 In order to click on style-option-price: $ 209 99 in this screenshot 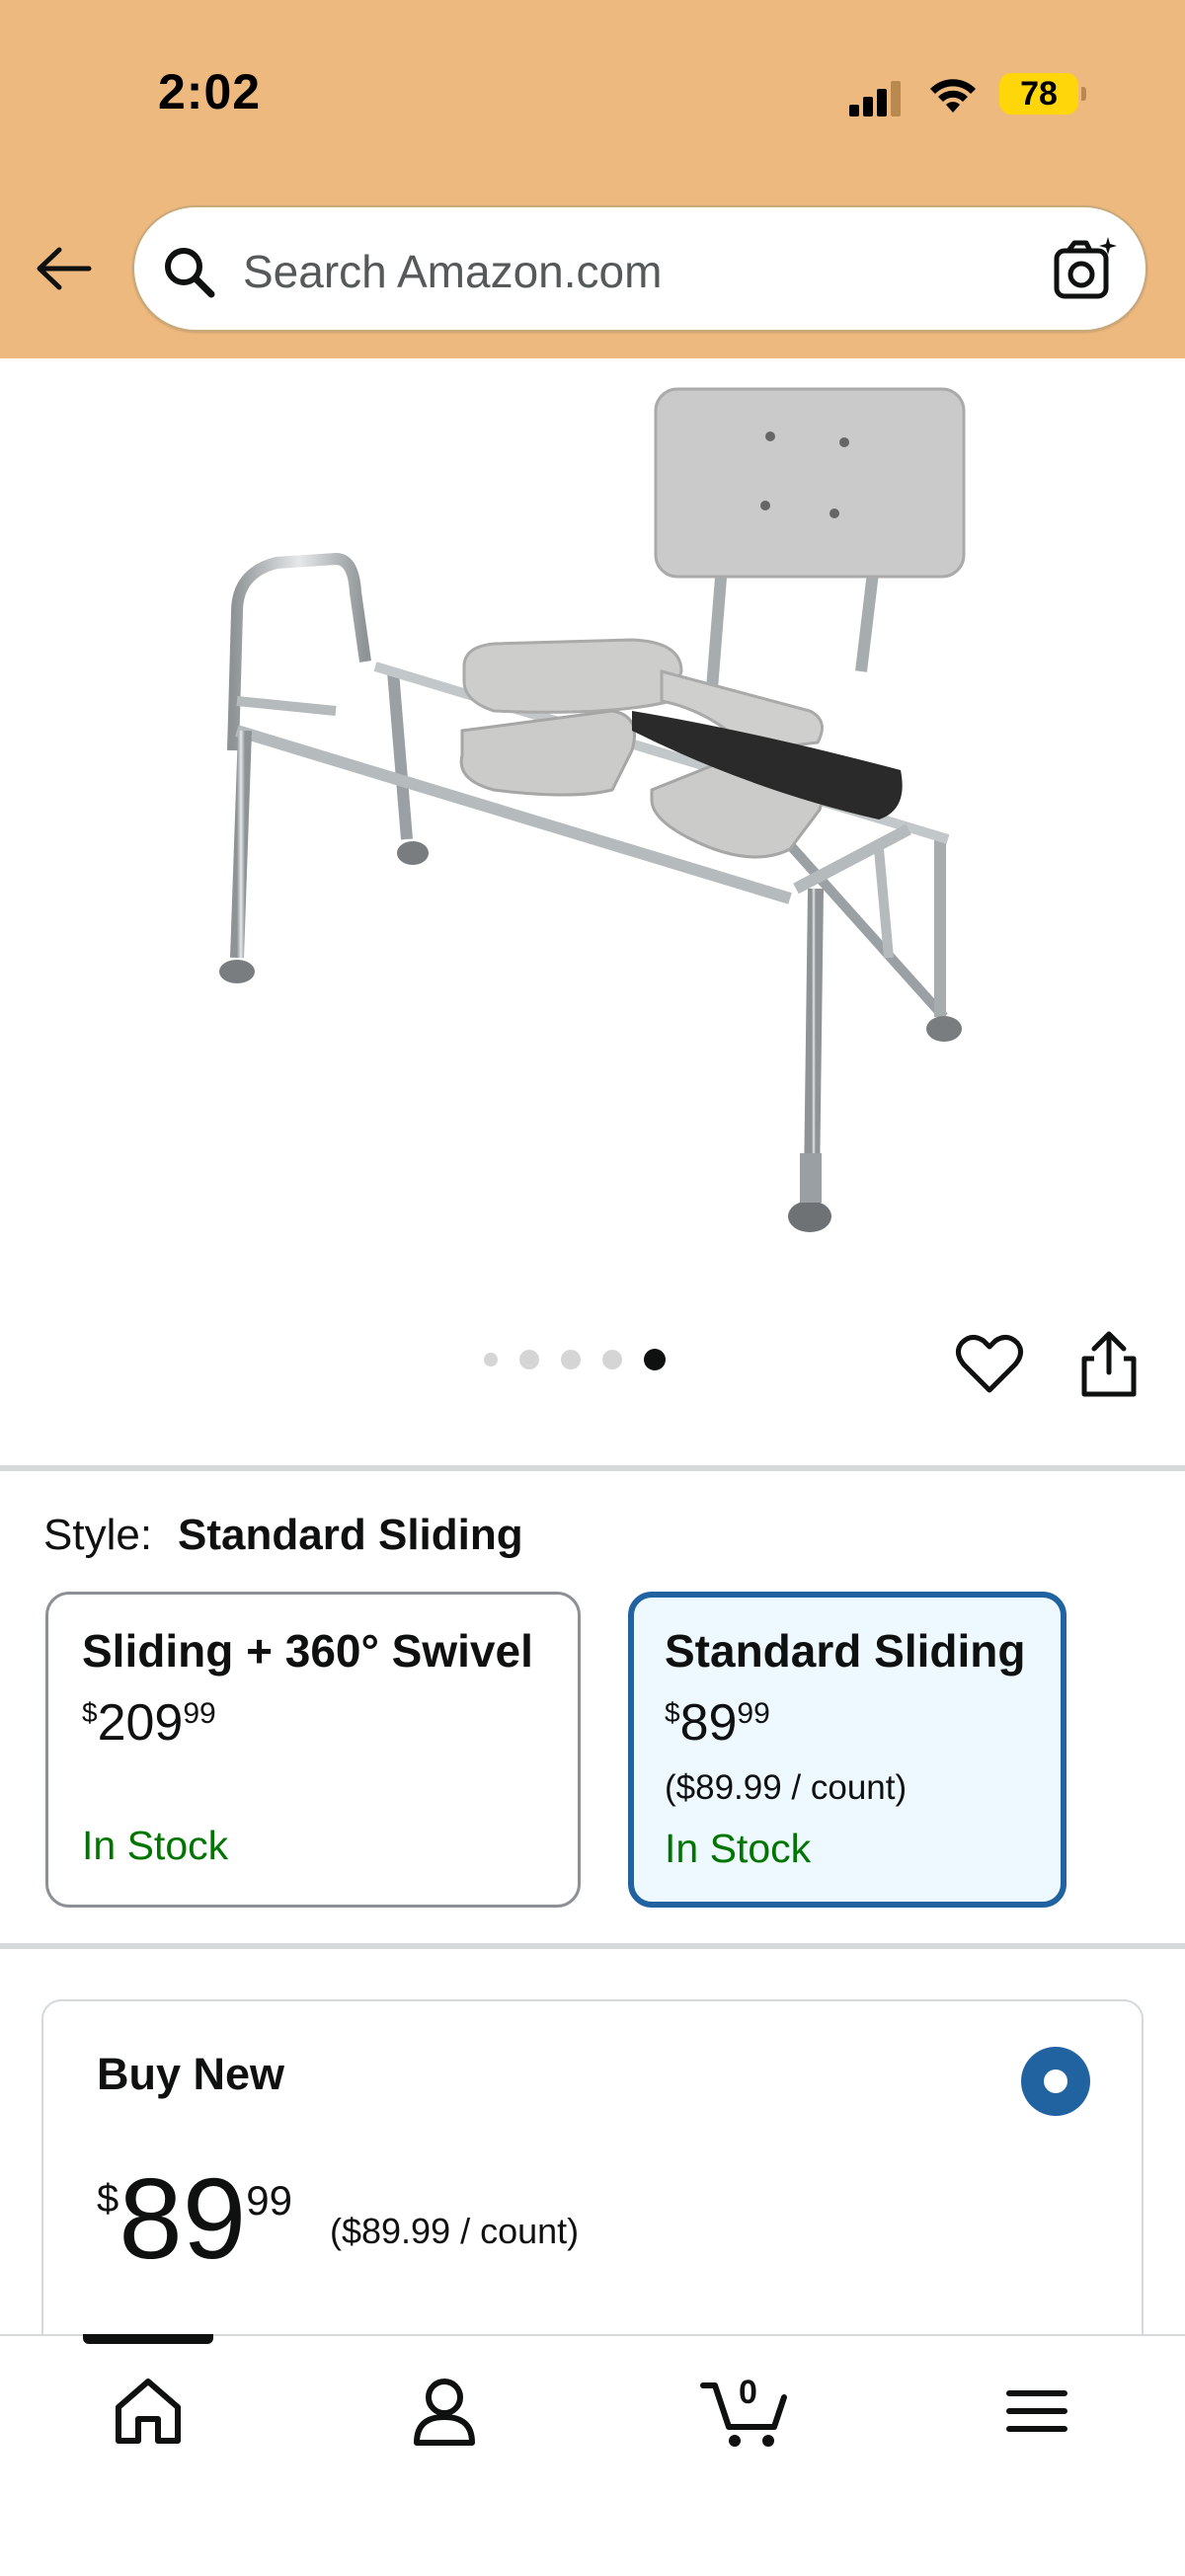, I will do `click(313, 1723)`.